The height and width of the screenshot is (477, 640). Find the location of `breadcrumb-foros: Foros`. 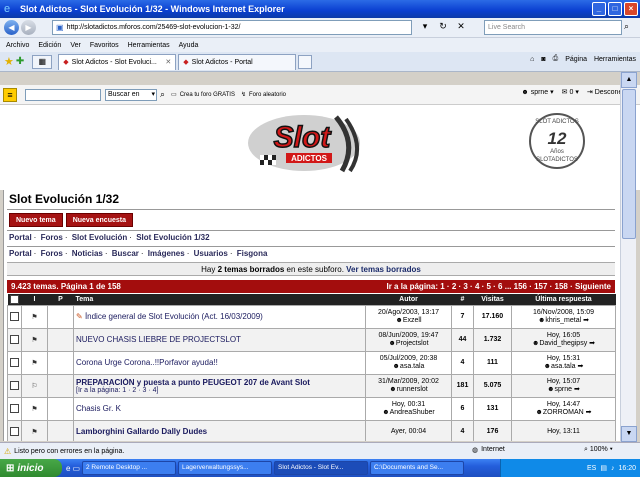

breadcrumb-foros: Foros is located at coordinates (52, 237).